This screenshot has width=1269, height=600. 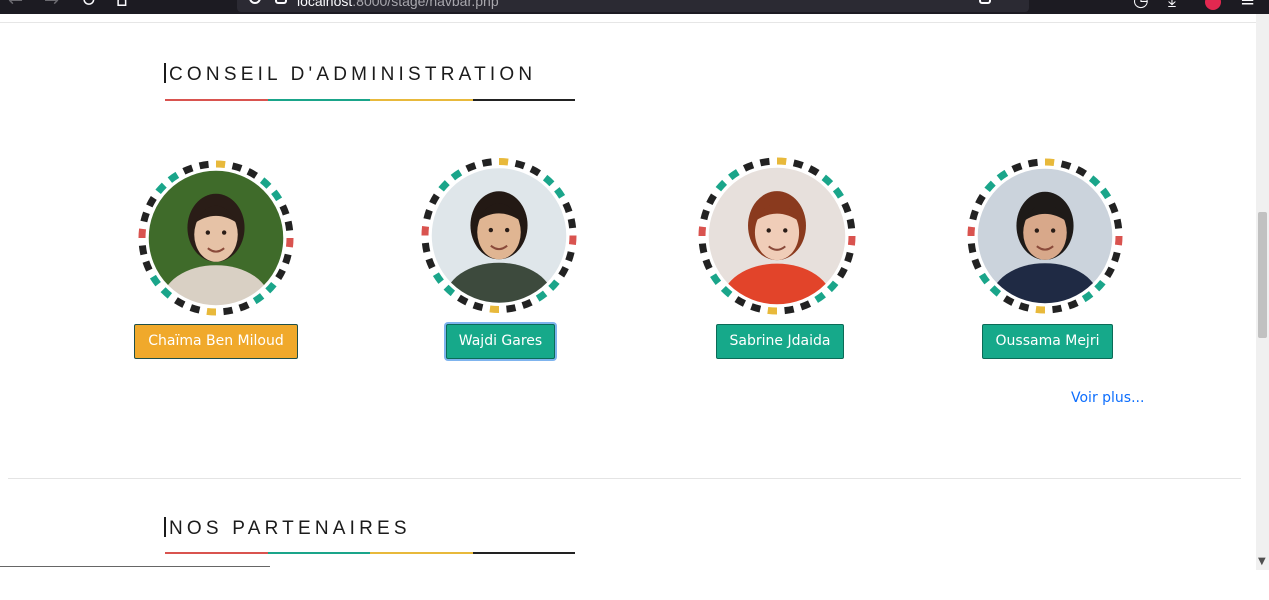 I want to click on back-icon: ←, so click(x=15, y=5).